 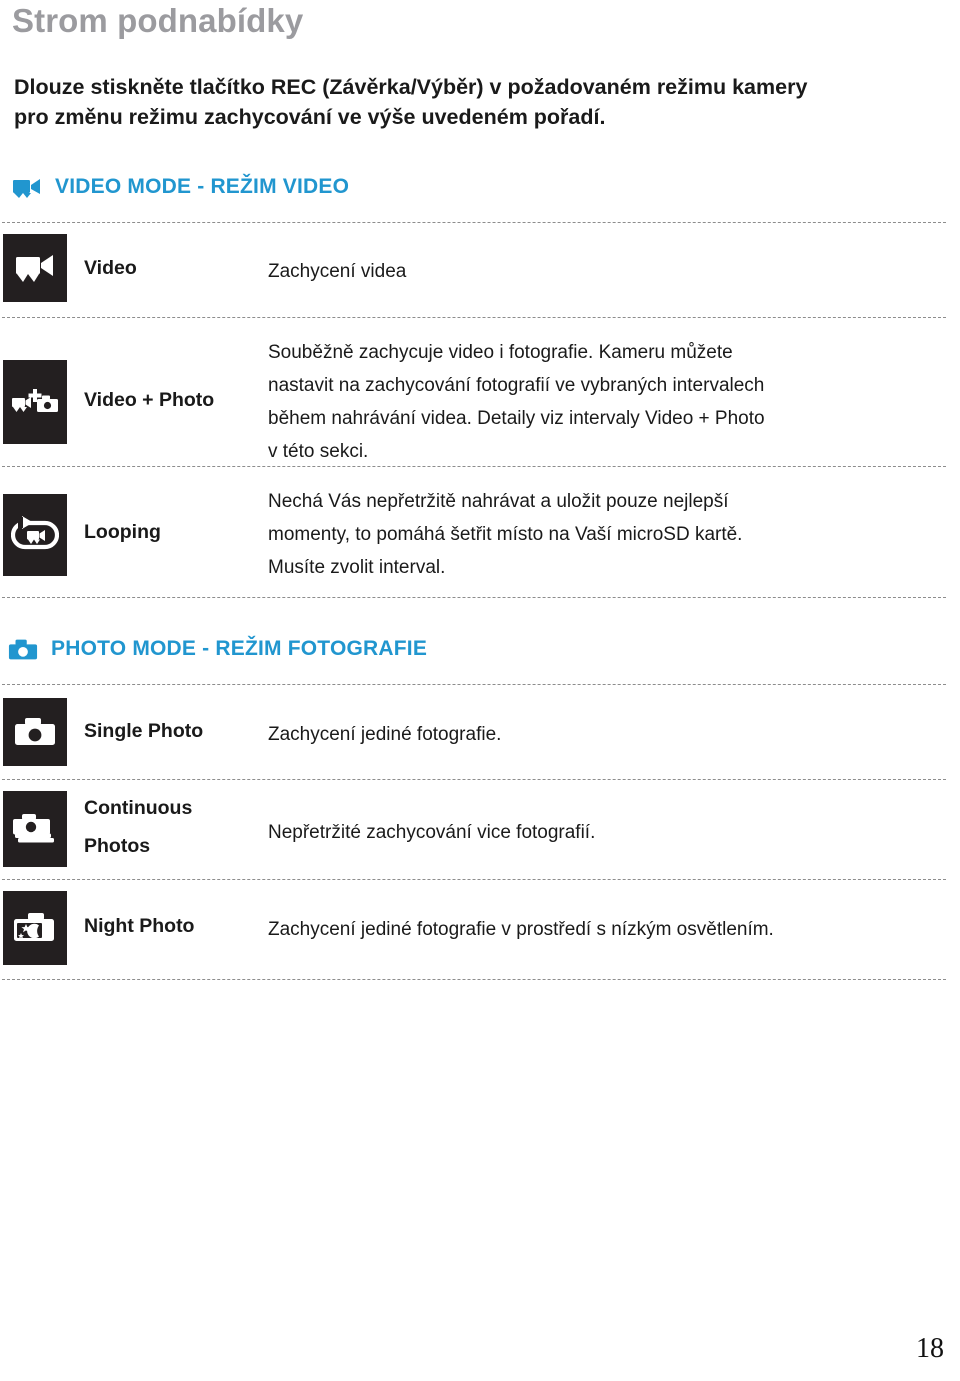 I want to click on section-header-label: VIDEO MODE - REŽIM VIDEO, so click(x=202, y=186).